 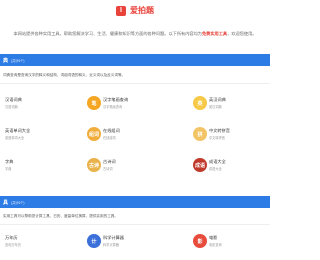 I want to click on tool-name: 电影, so click(x=213, y=237).